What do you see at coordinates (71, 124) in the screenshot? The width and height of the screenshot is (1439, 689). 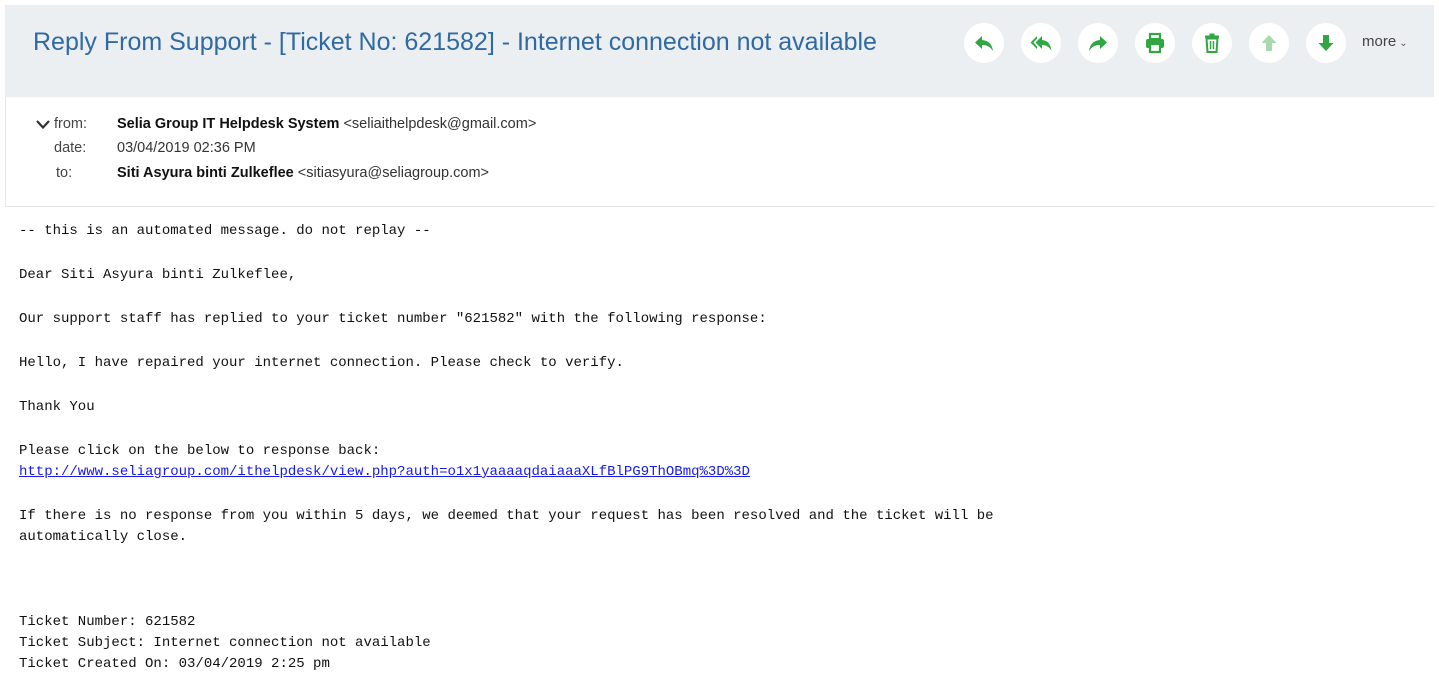 I see `from-label: from:` at bounding box center [71, 124].